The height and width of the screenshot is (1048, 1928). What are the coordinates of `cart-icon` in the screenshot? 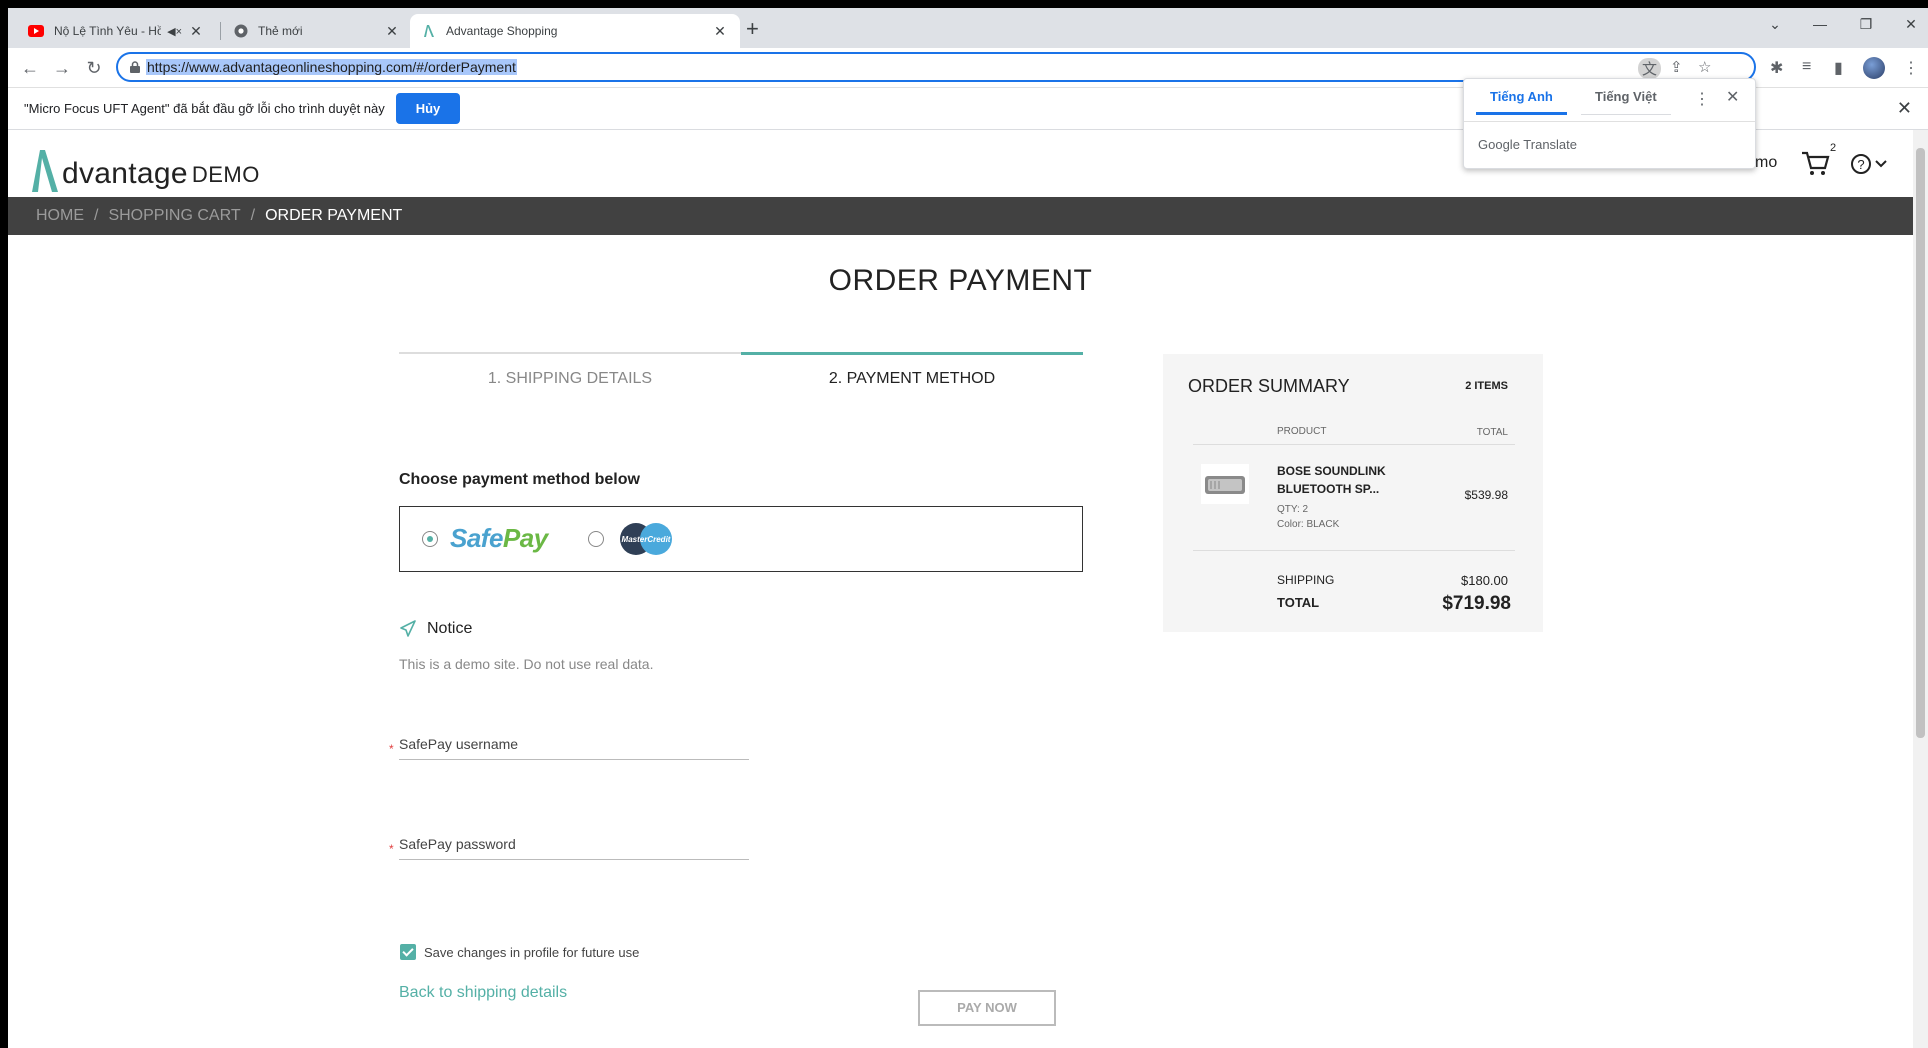 It's located at (1815, 163).